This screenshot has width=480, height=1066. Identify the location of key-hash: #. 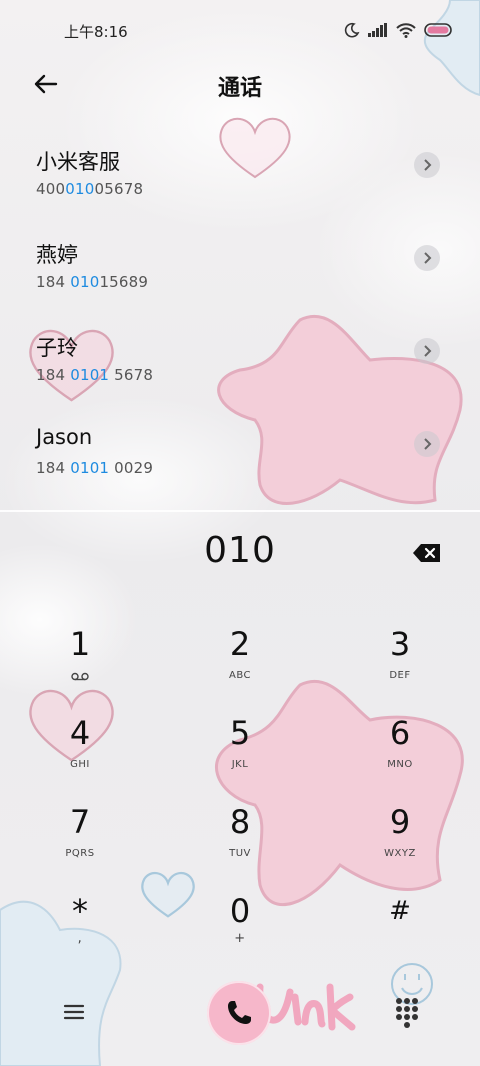
(400, 921).